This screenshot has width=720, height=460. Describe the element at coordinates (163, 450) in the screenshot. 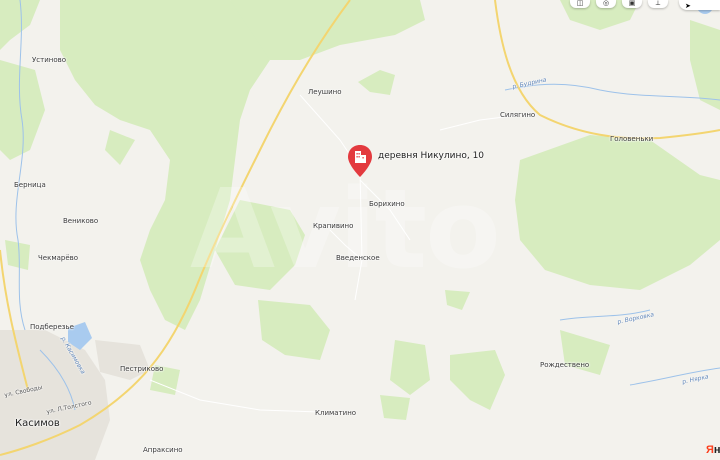

I see `place-apraksino: Апраксино` at that location.